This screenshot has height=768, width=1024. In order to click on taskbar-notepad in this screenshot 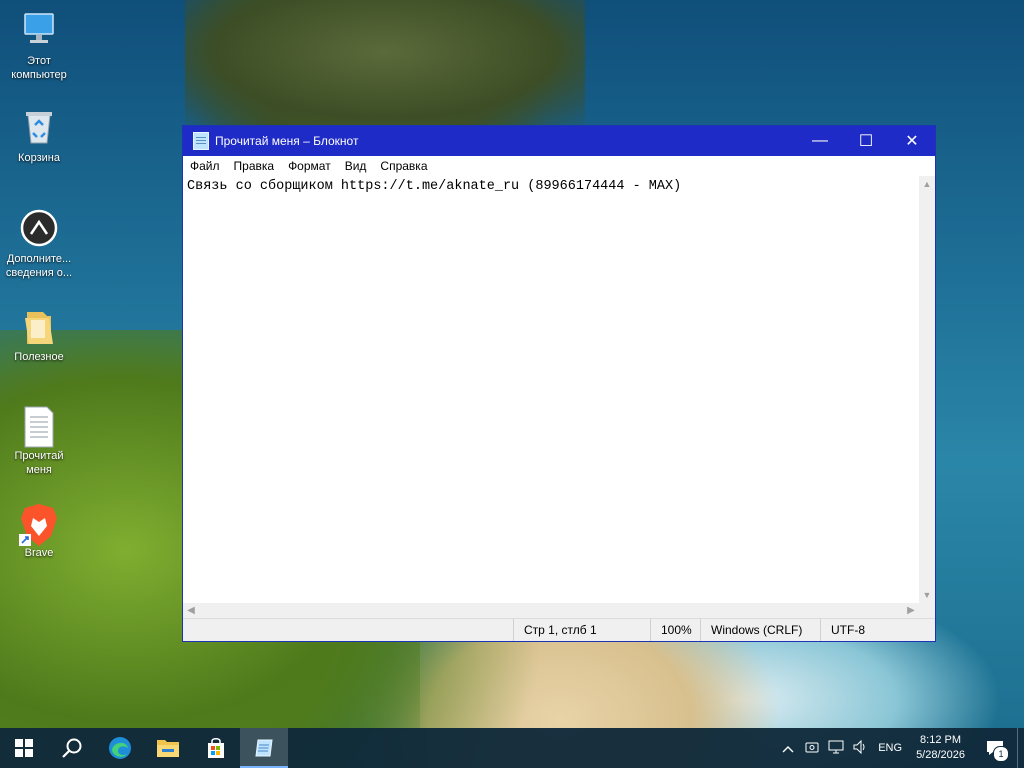, I will do `click(264, 748)`.